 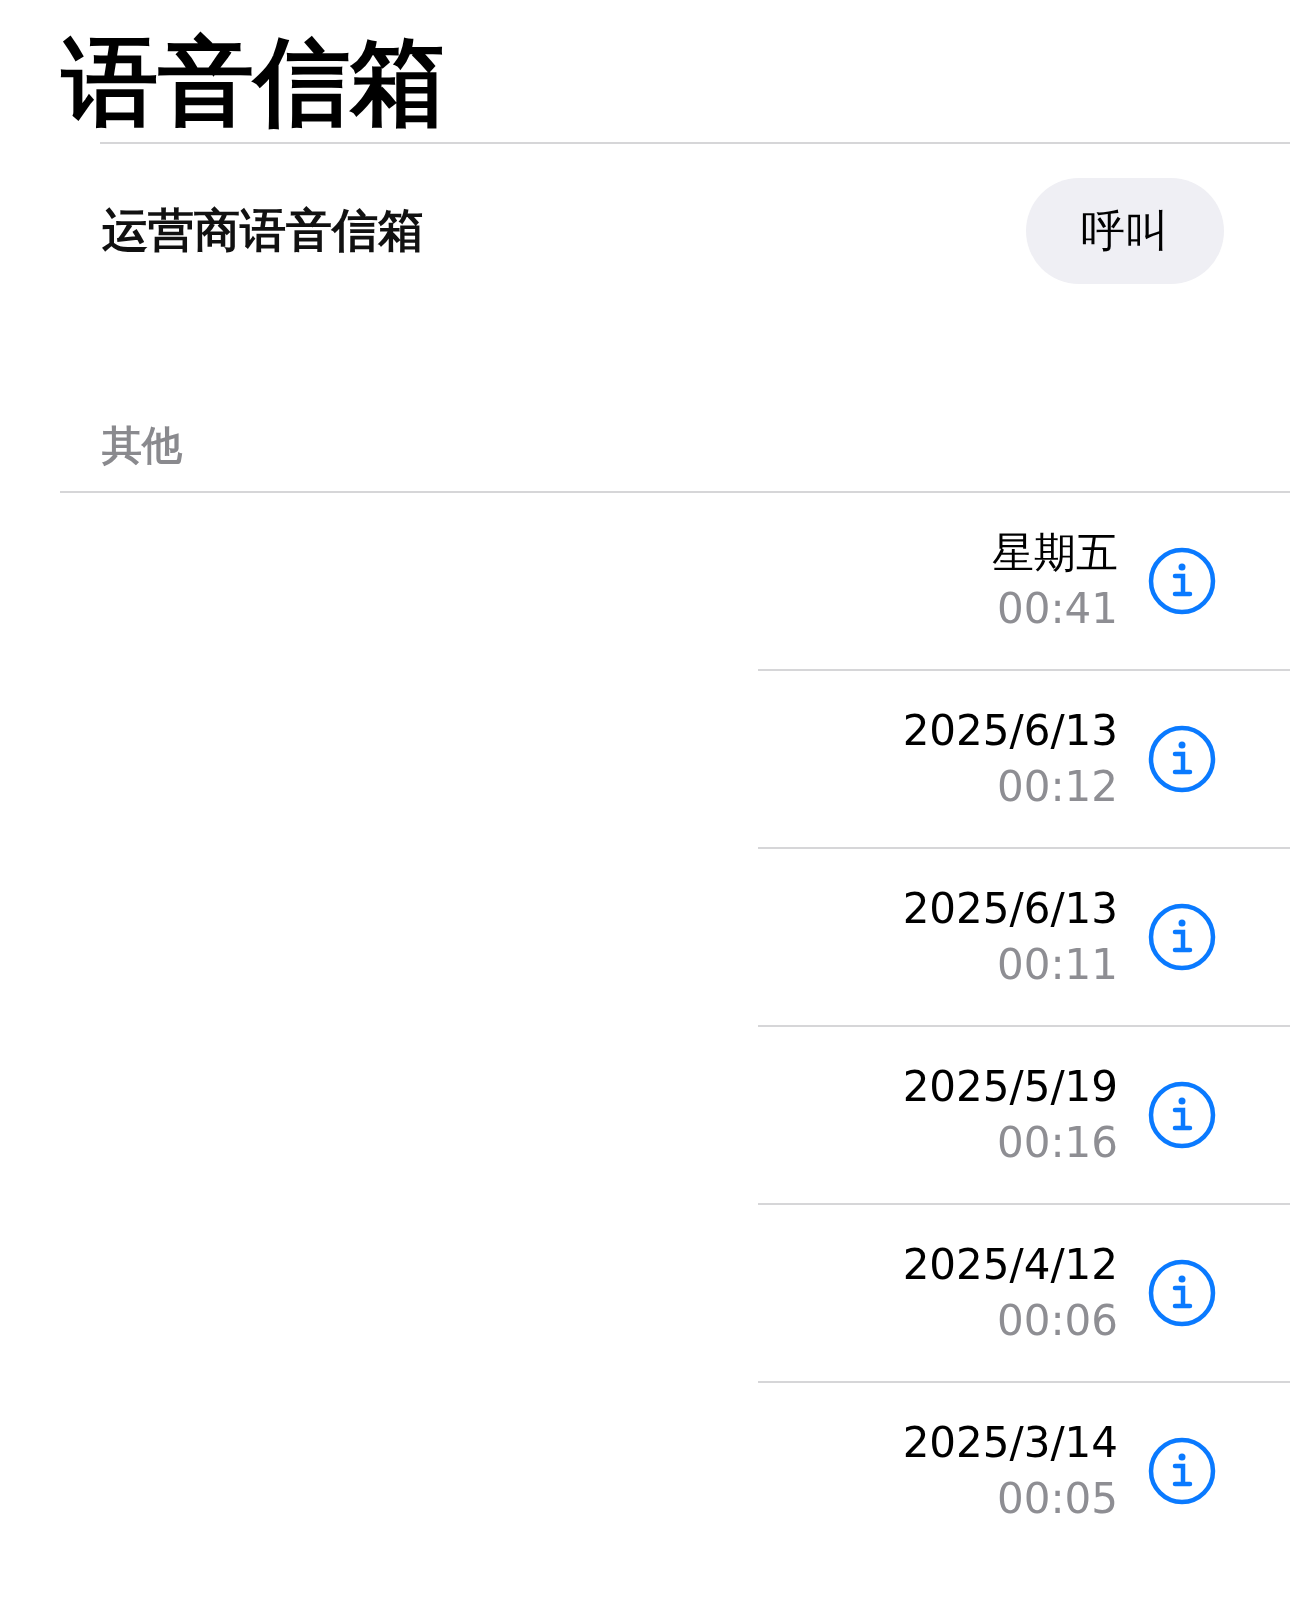 What do you see at coordinates (1010, 1265) in the screenshot?
I see `message-date: 2025/4/12` at bounding box center [1010, 1265].